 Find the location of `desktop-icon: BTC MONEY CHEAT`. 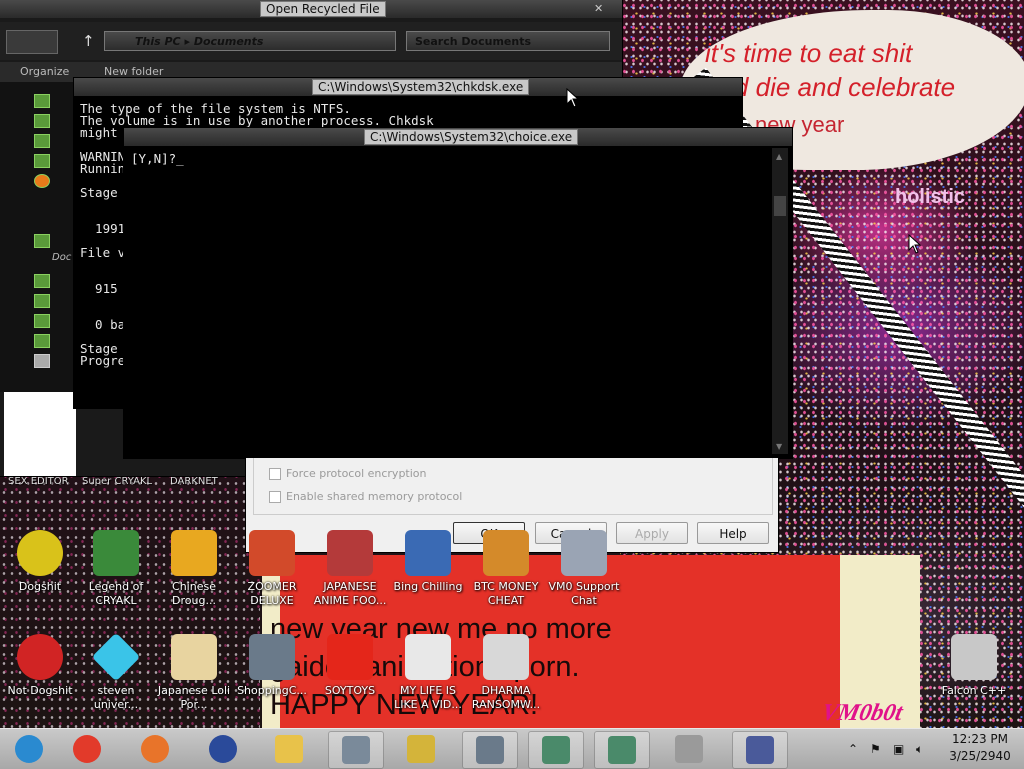

desktop-icon: BTC MONEY CHEAT is located at coordinates (506, 569).